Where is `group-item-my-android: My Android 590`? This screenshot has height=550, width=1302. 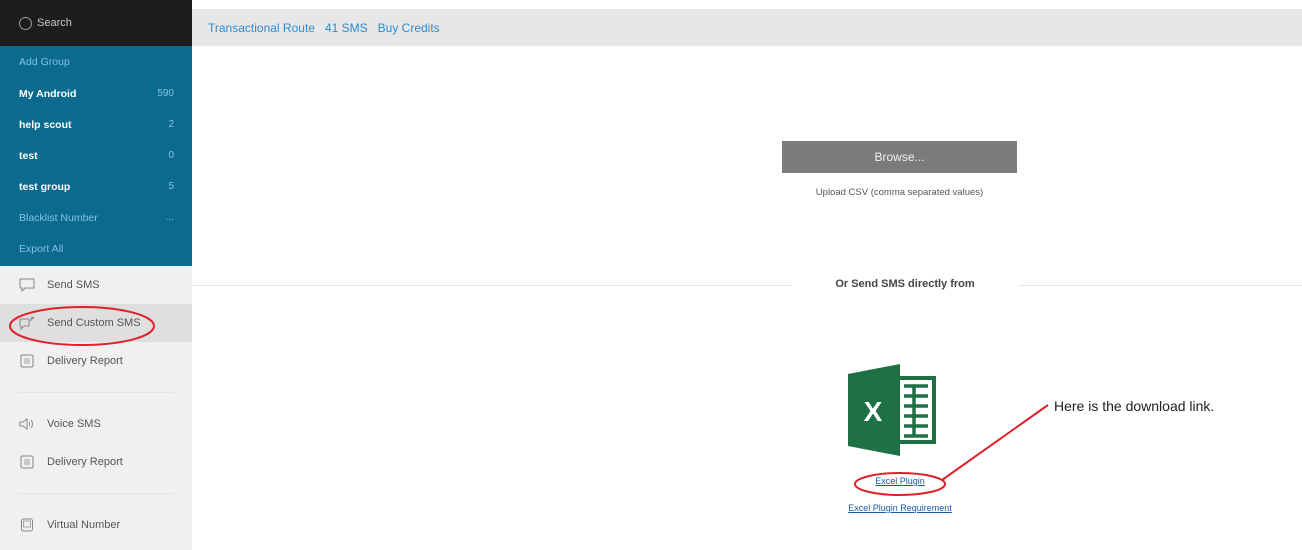 group-item-my-android: My Android 590 is located at coordinates (96, 93).